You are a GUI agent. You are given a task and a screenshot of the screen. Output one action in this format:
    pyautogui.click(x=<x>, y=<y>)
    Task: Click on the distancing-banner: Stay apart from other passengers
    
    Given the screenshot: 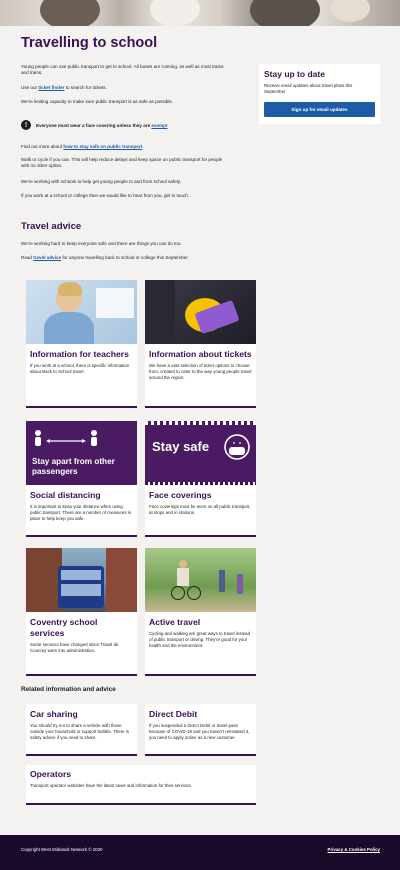 What is the action you would take?
    pyautogui.click(x=81, y=453)
    